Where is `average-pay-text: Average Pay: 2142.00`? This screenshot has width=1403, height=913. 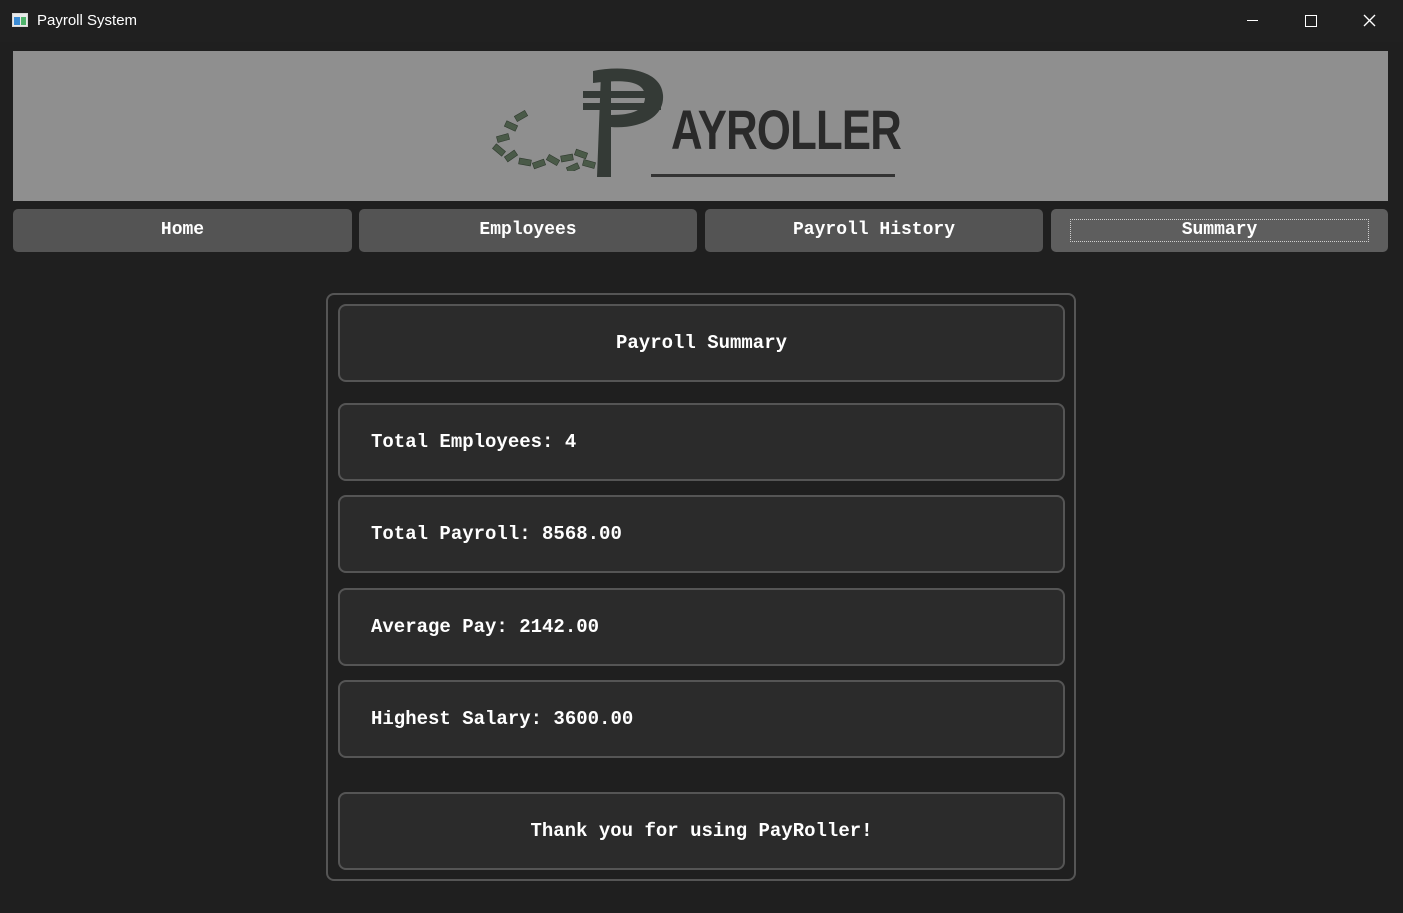 average-pay-text: Average Pay: 2142.00 is located at coordinates (485, 627).